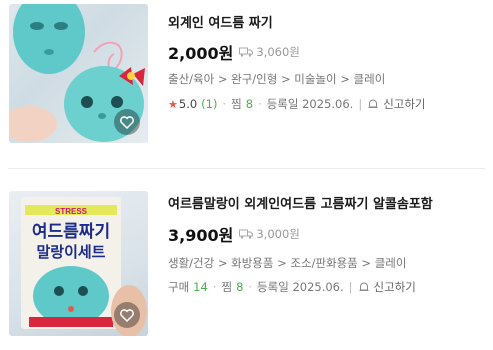  I want to click on product-thumbnail: STRESS 여드름짜기 말랑이세트, so click(78, 263).